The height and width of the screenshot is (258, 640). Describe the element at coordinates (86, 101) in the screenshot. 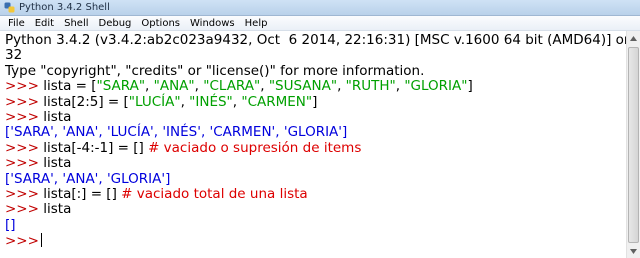

I see `code: lista[2:5] = [` at that location.